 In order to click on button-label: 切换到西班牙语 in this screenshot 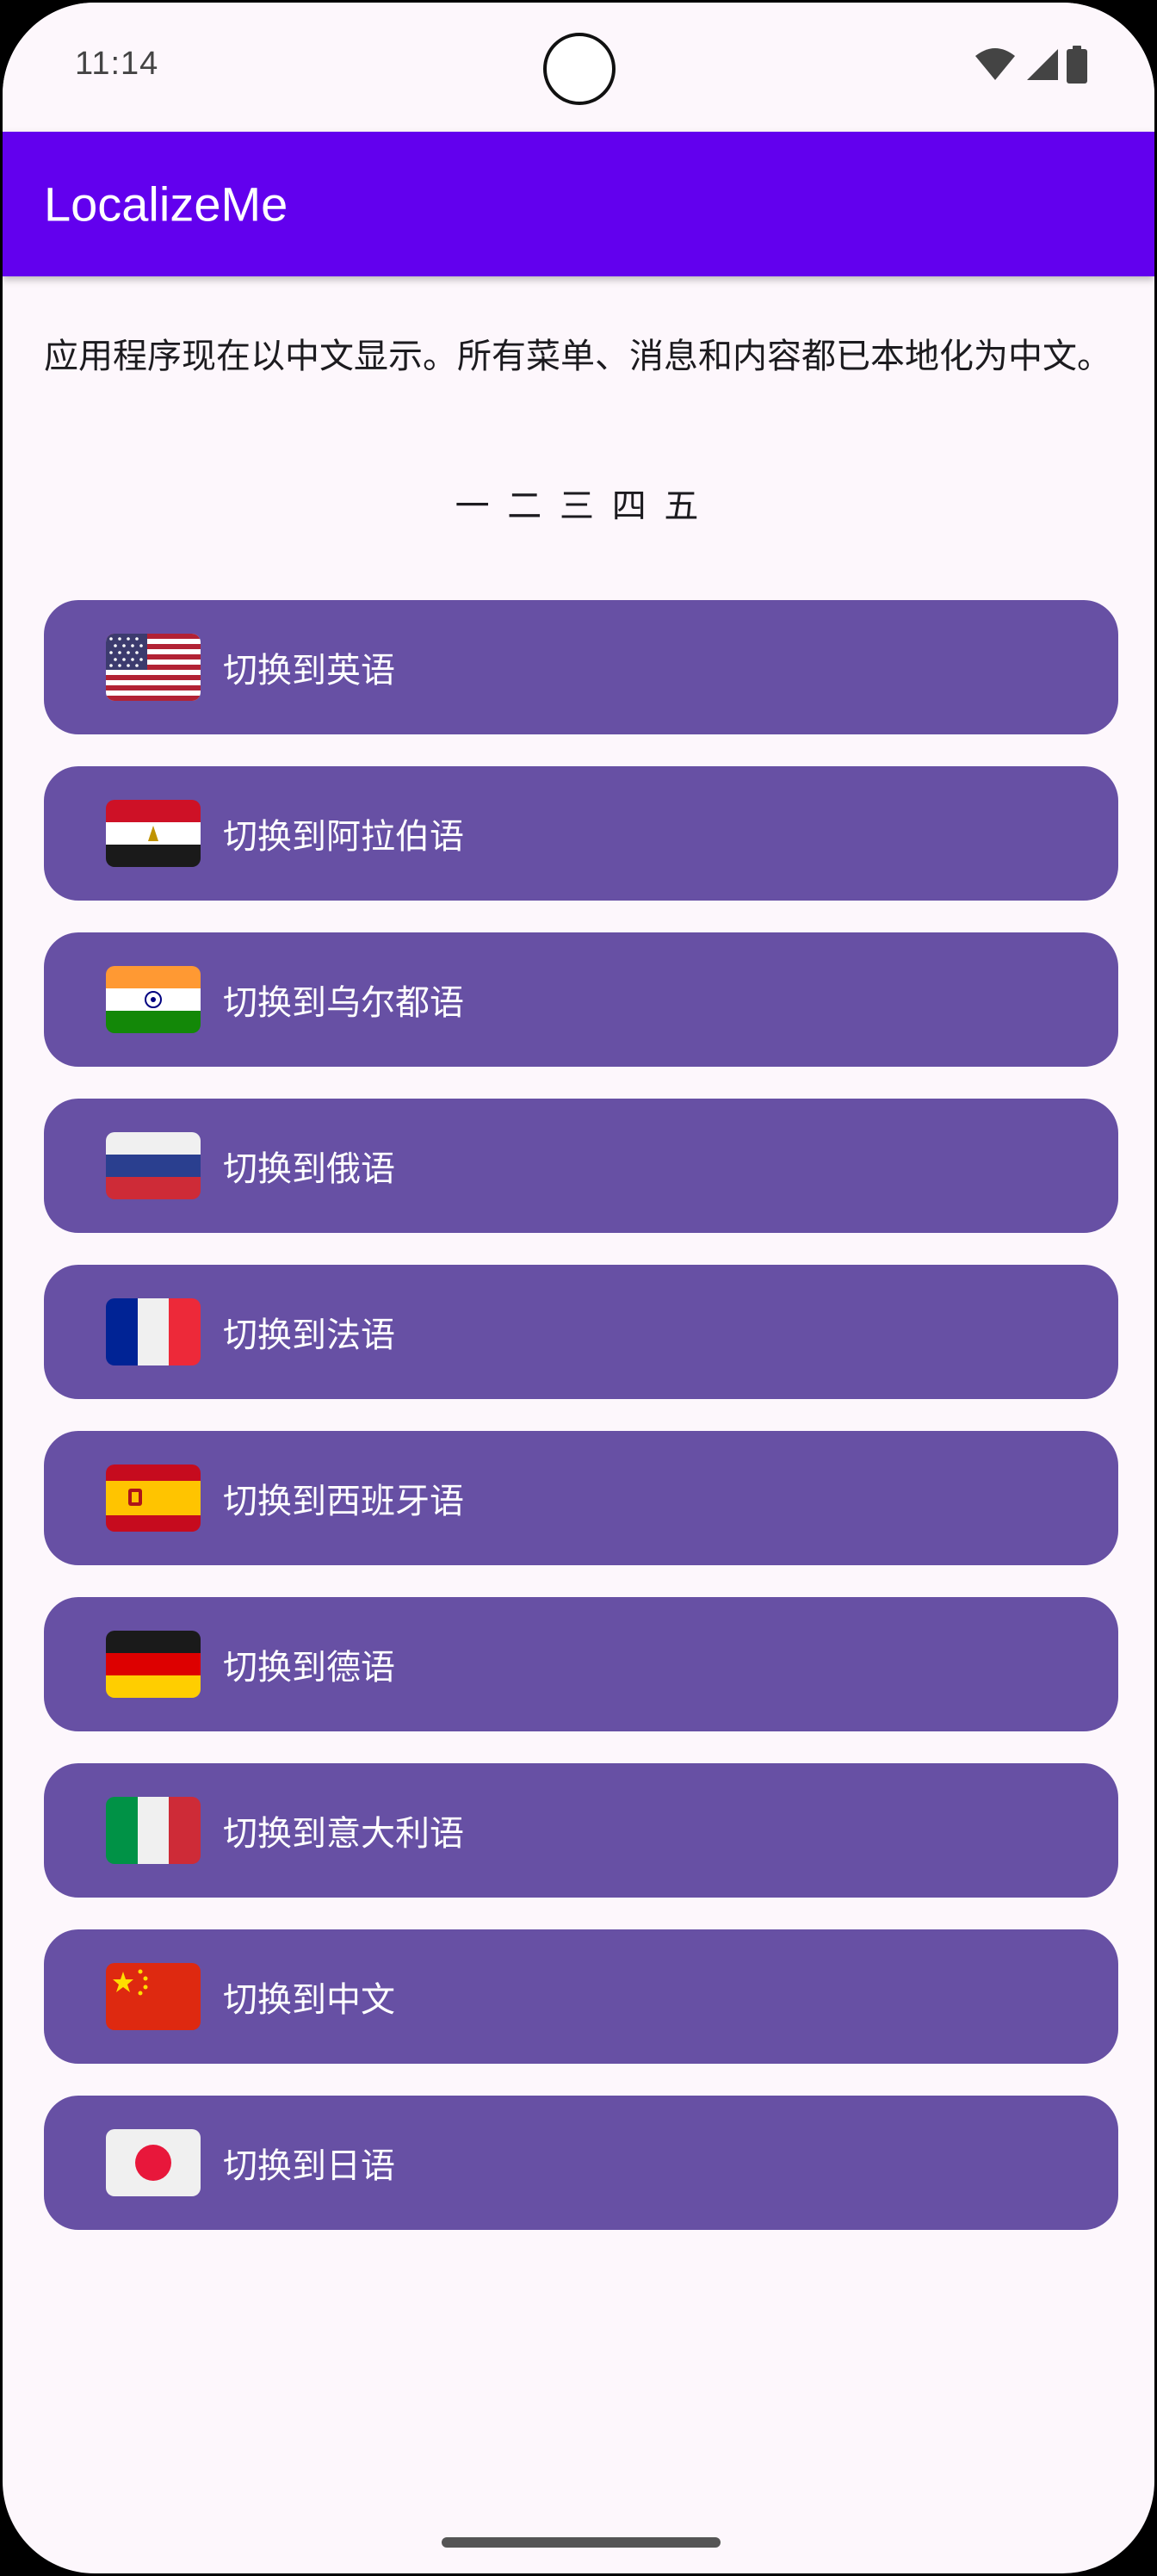, I will do `click(343, 1501)`.